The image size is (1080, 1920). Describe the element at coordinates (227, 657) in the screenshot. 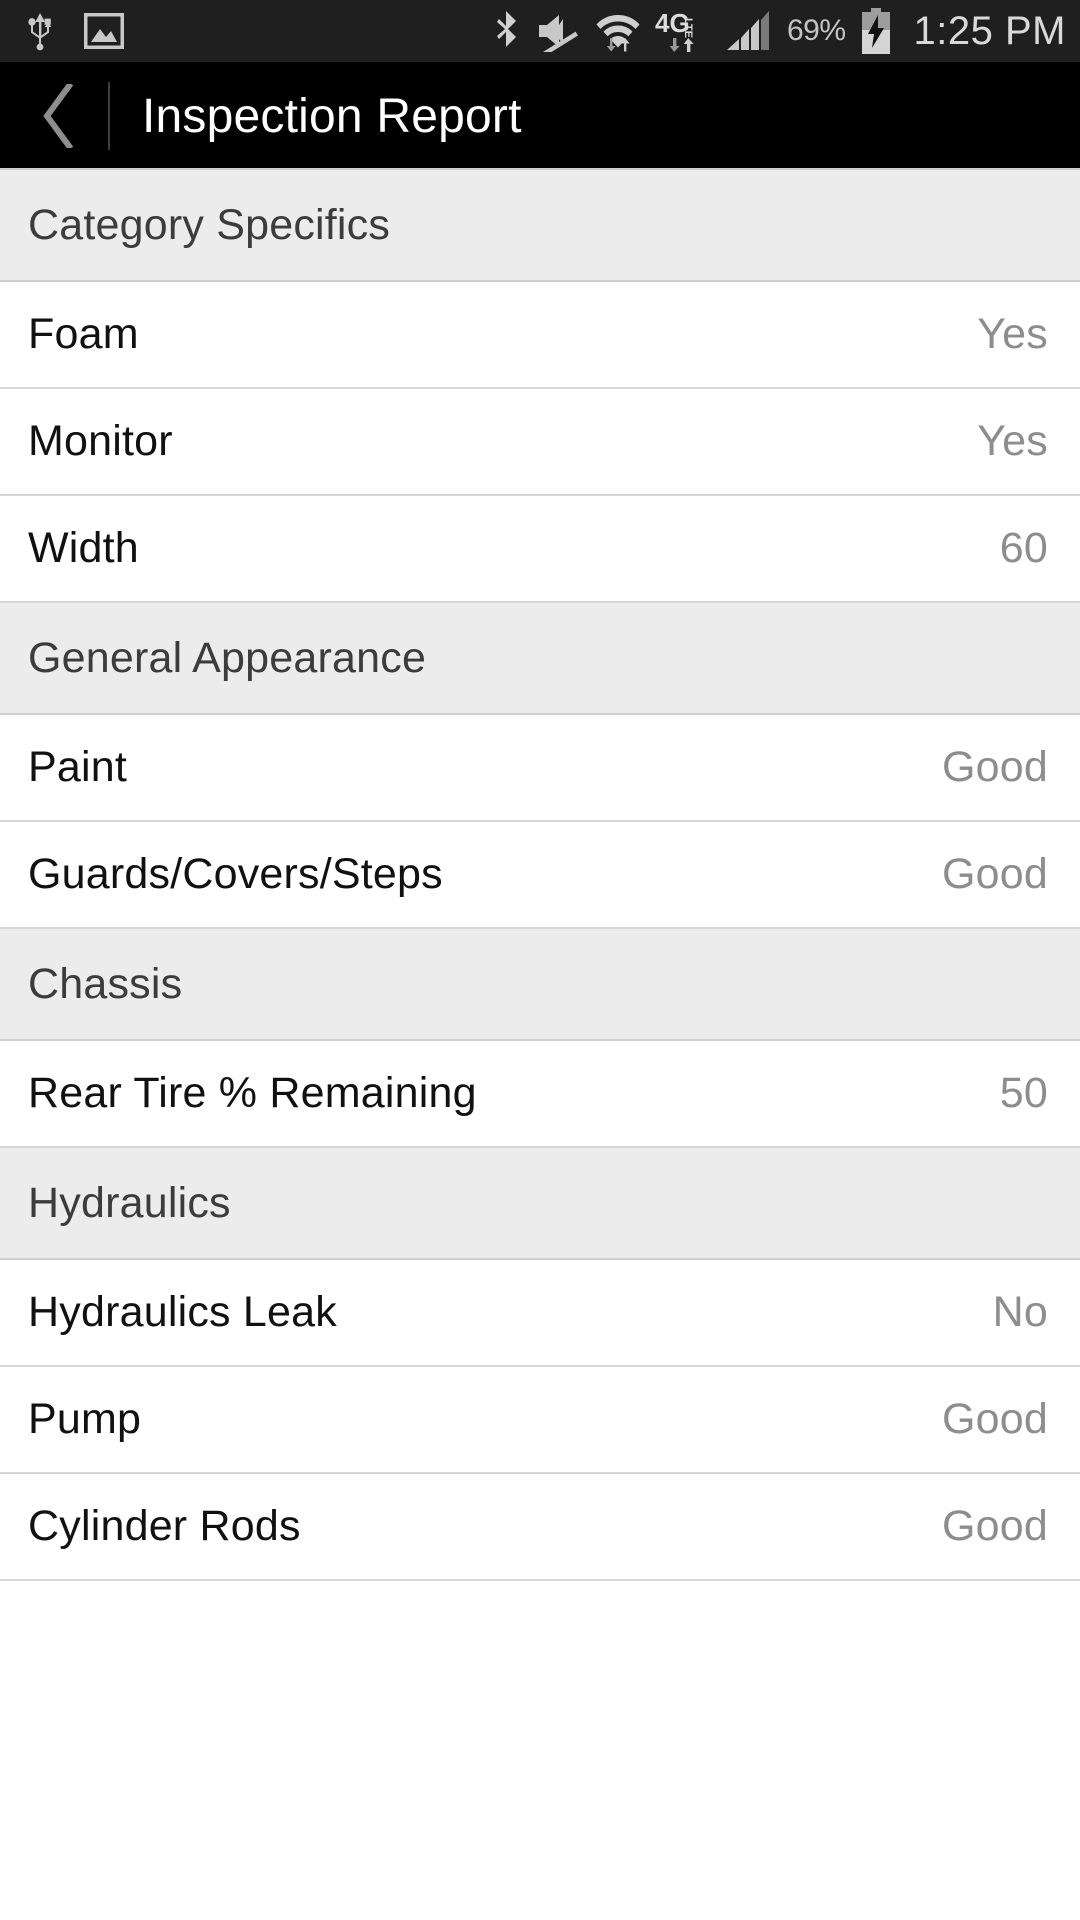

I see `section-header-label: General Appearance` at that location.